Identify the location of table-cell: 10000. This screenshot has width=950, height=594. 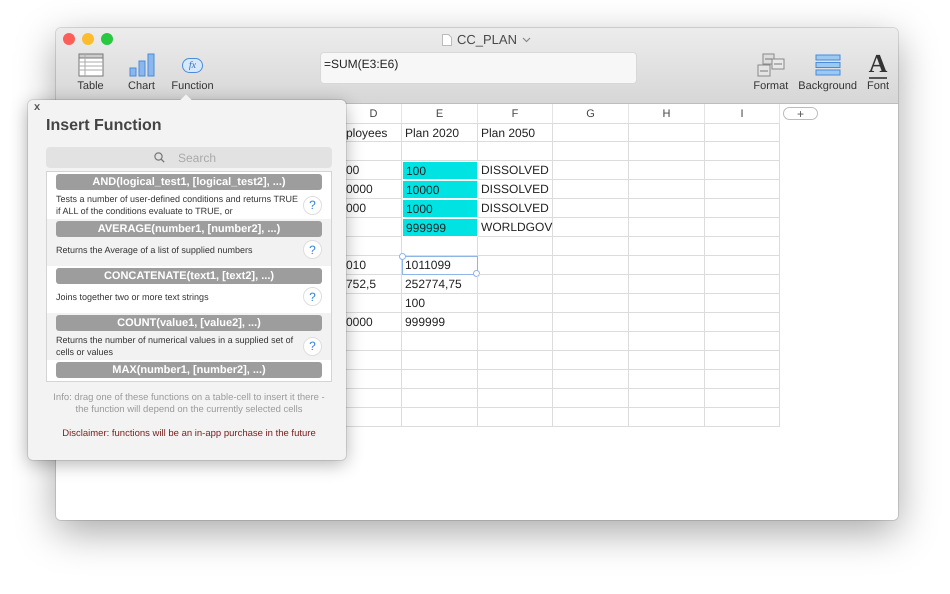
(440, 189).